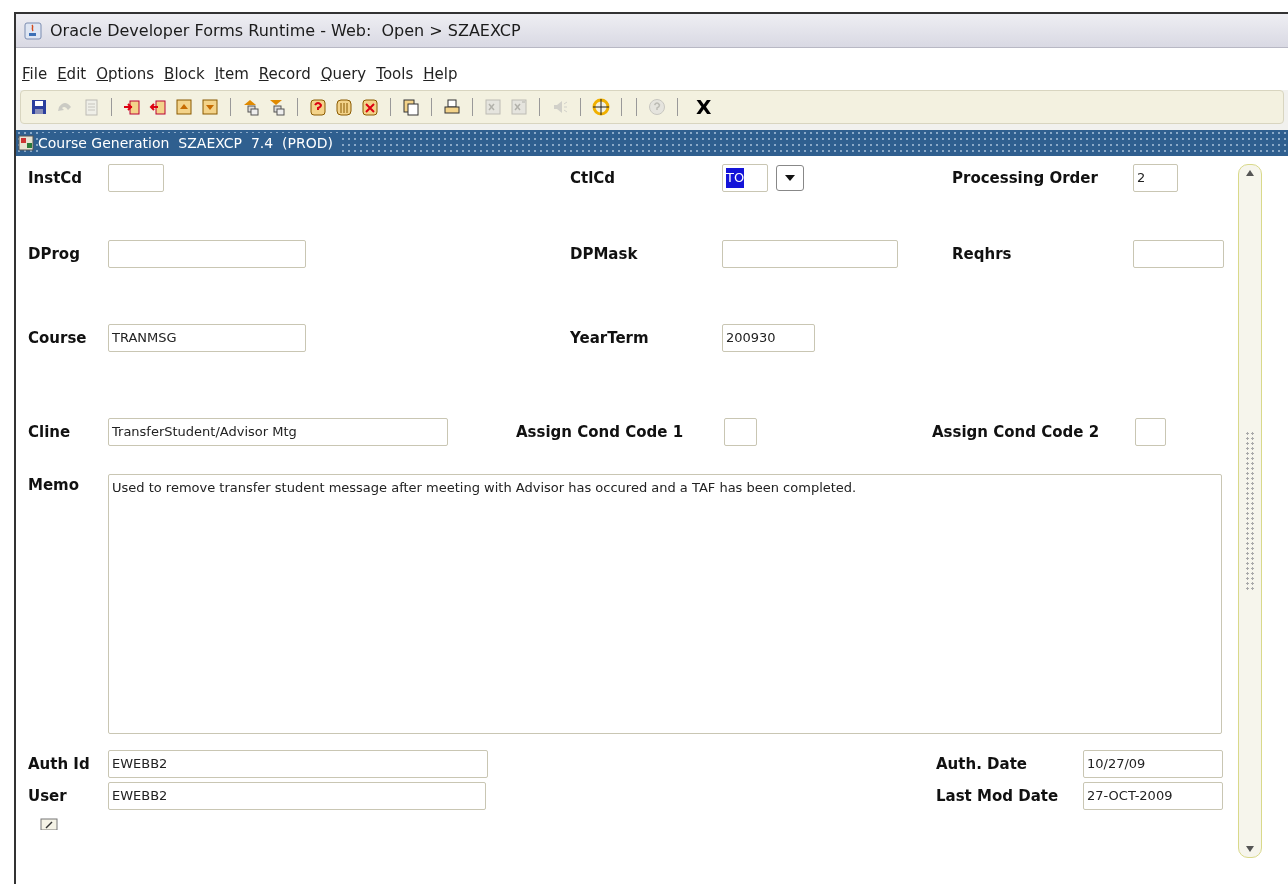  What do you see at coordinates (982, 254) in the screenshot?
I see `field-label: Reqhrs` at bounding box center [982, 254].